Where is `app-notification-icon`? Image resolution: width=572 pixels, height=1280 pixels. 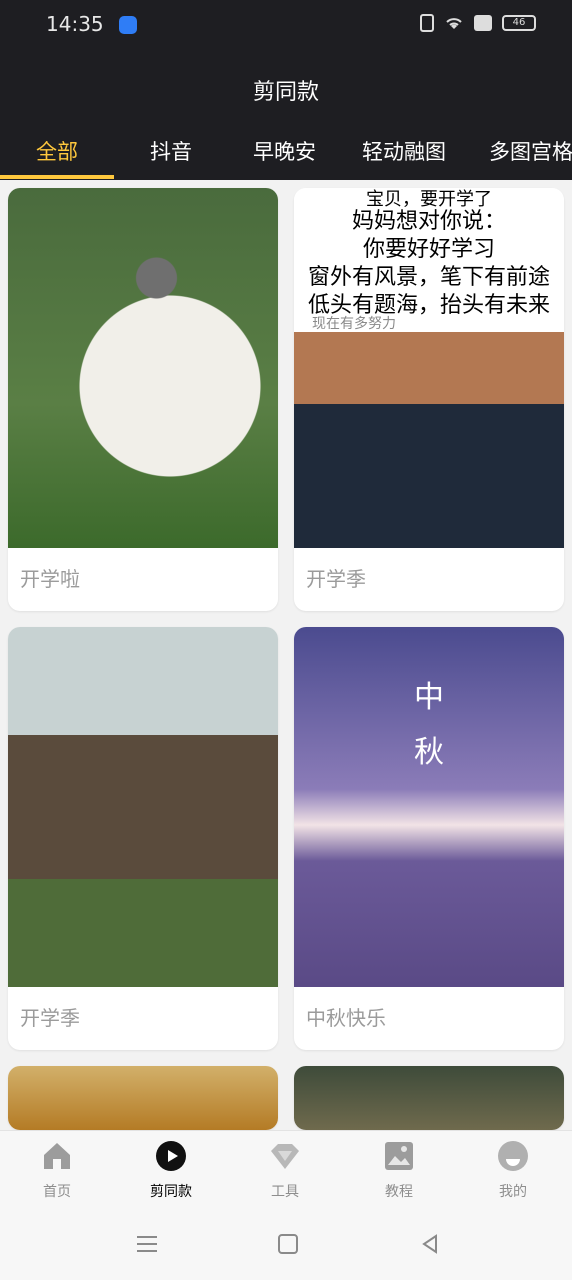 app-notification-icon is located at coordinates (128, 25).